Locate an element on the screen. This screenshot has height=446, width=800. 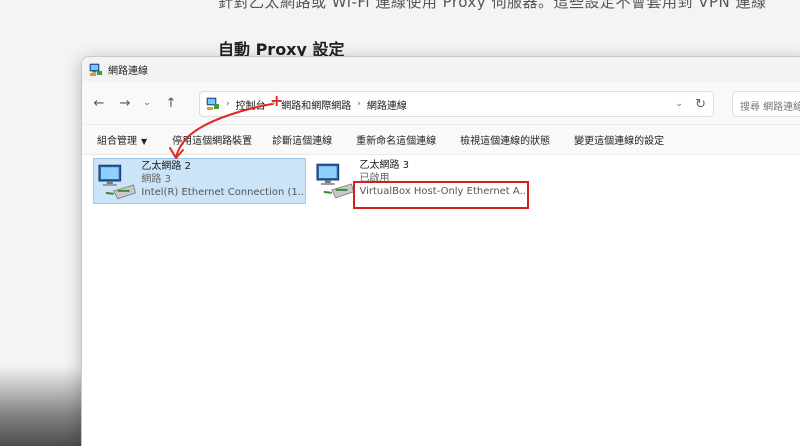
up-button: ↑ is located at coordinates (171, 103).